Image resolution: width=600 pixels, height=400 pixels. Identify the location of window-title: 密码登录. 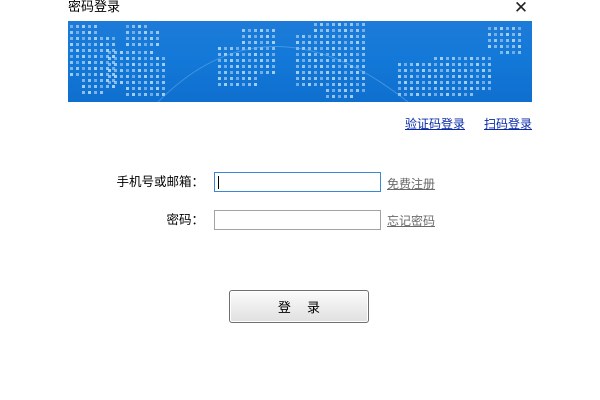
(94, 7).